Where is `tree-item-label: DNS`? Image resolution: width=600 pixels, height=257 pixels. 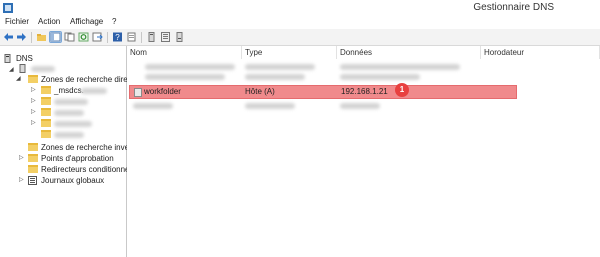
tree-item-label: DNS is located at coordinates (24, 58).